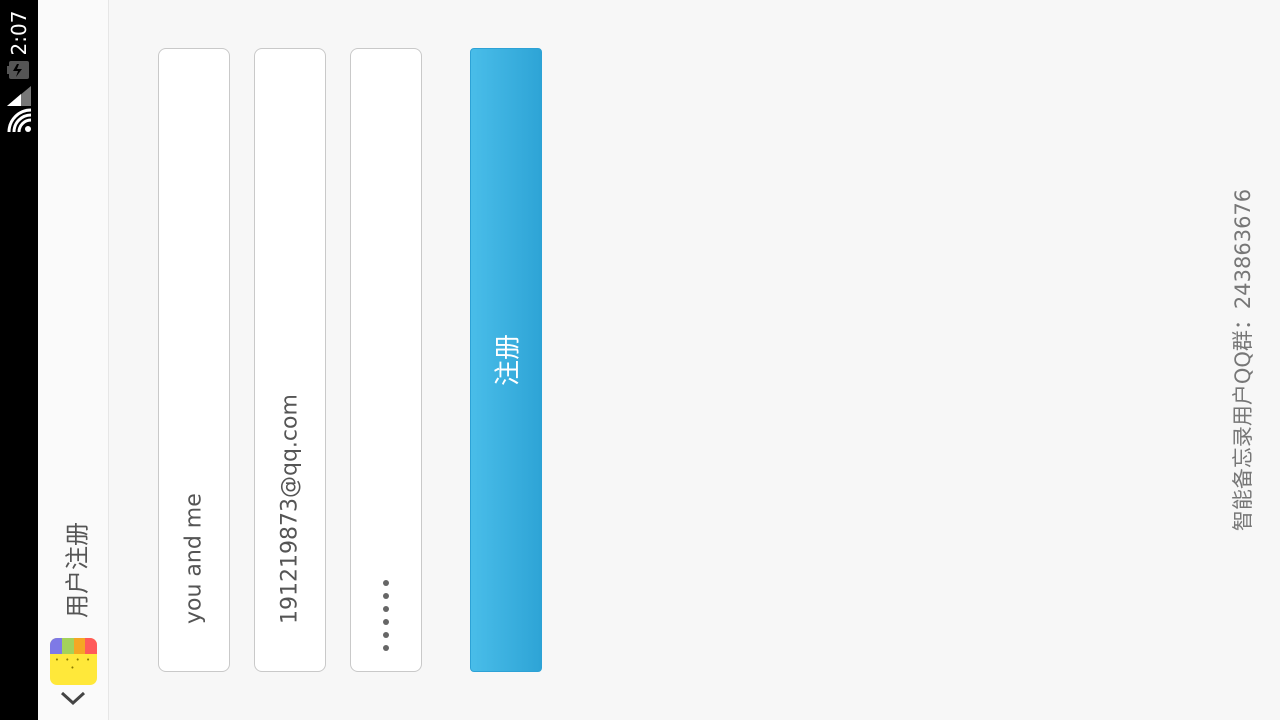 Image resolution: width=1280 pixels, height=720 pixels. What do you see at coordinates (77, 570) in the screenshot?
I see `page-title: 用户注册` at bounding box center [77, 570].